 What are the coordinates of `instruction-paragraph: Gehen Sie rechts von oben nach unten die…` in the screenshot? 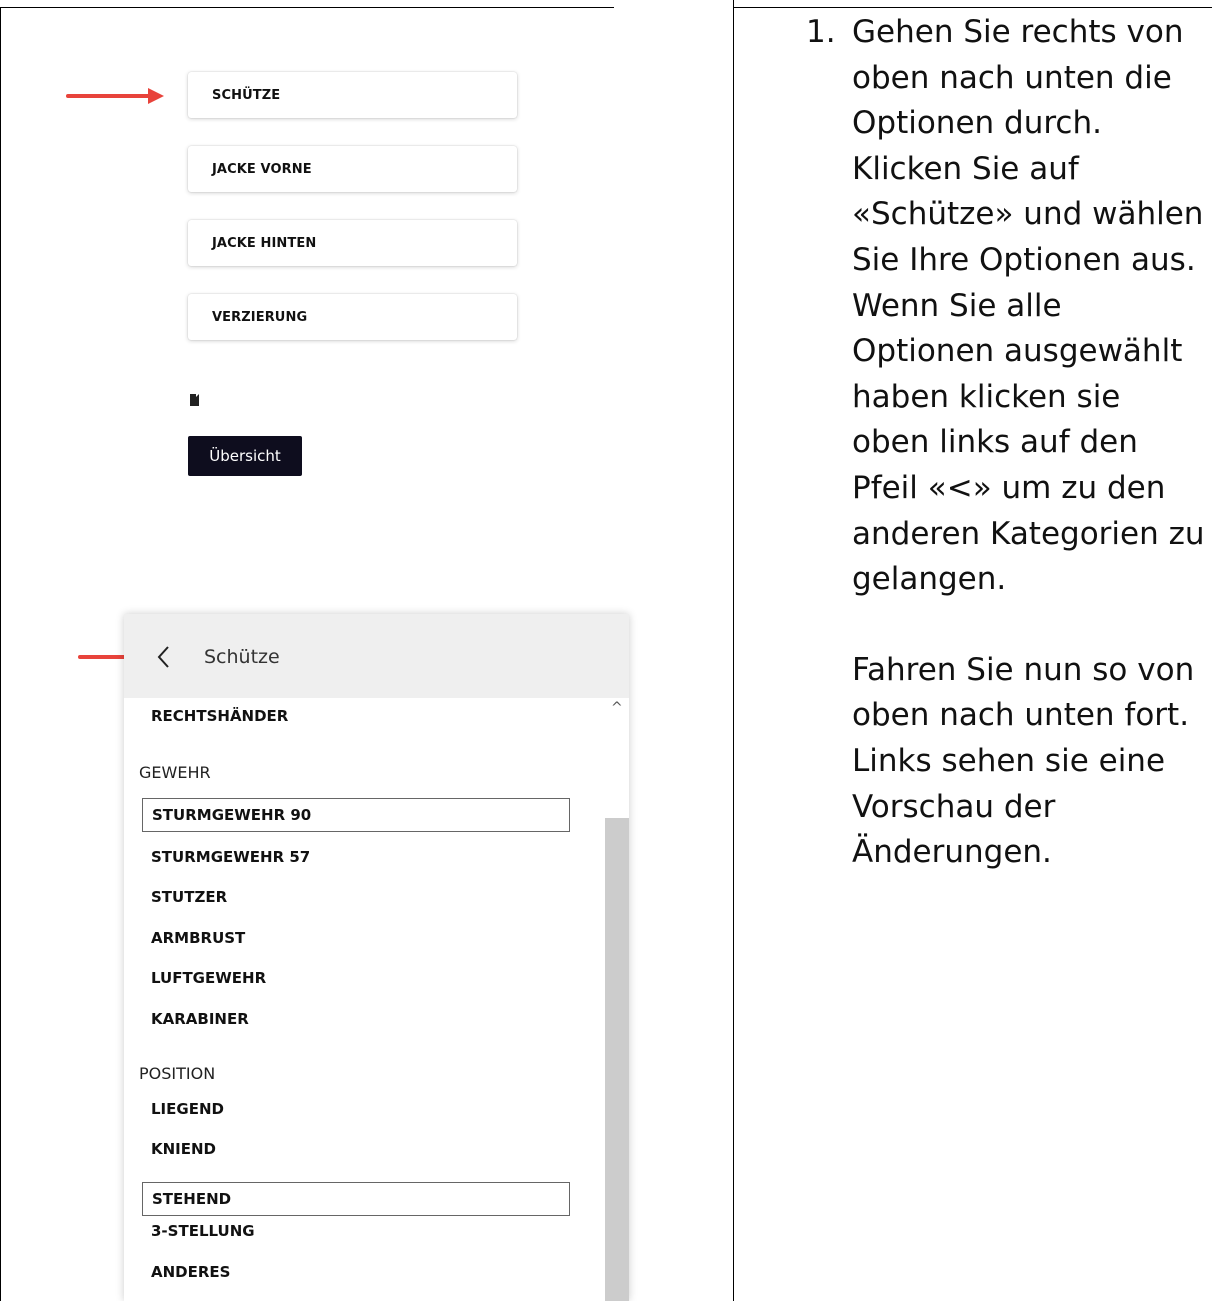 It's located at (1028, 306).